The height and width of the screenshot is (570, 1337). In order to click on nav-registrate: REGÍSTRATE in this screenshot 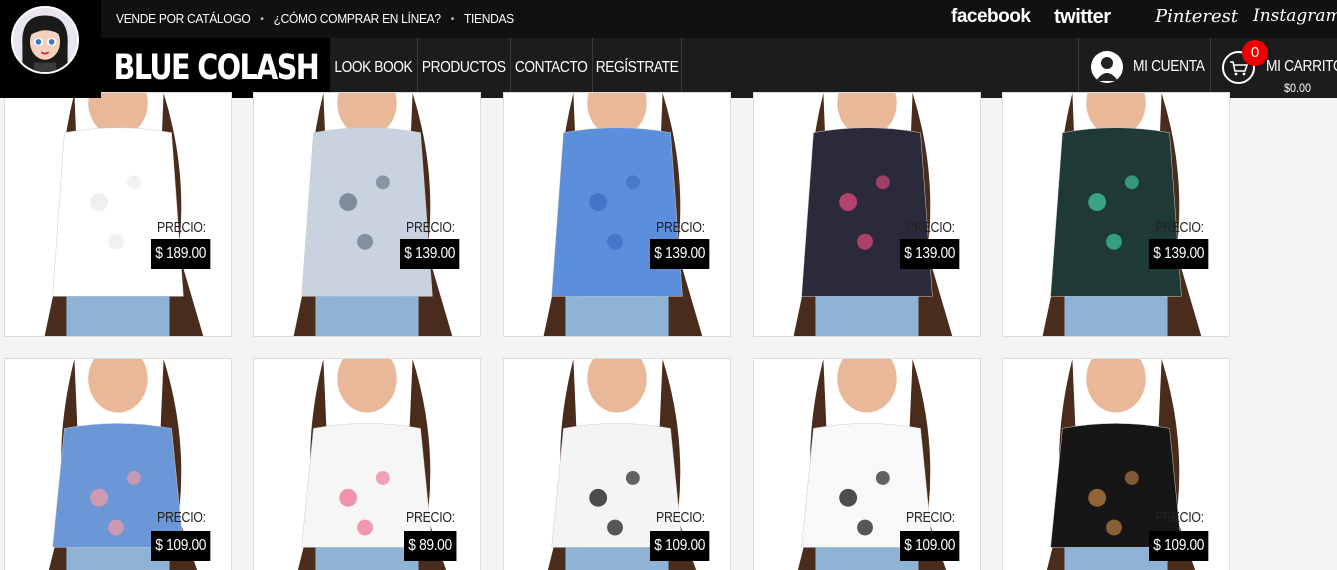, I will do `click(637, 68)`.